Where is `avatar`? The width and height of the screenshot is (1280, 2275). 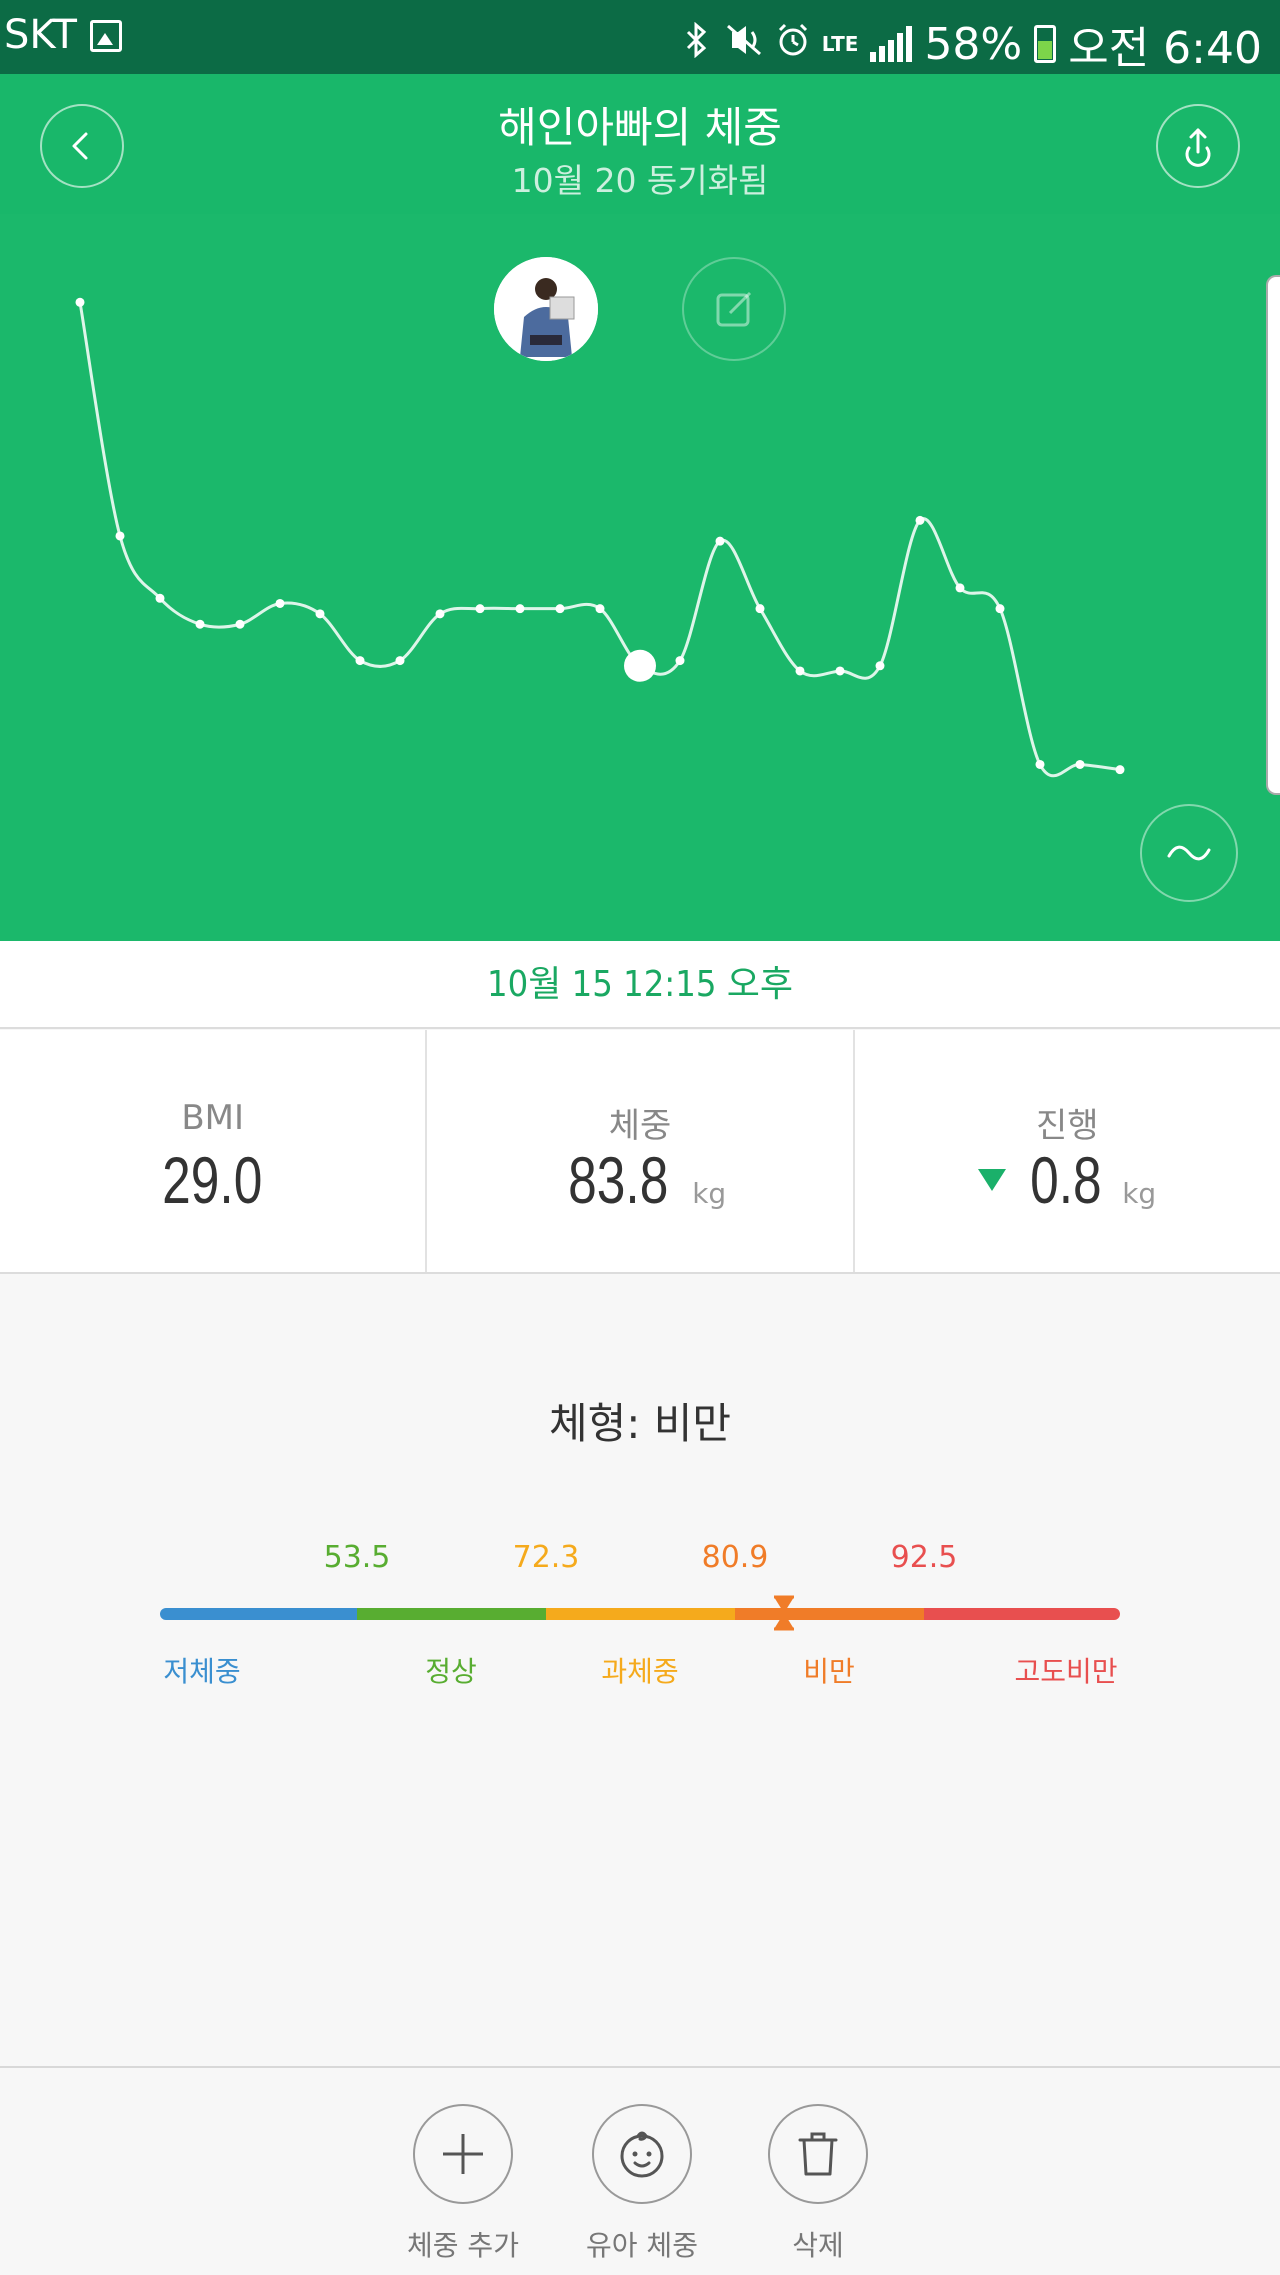 avatar is located at coordinates (546, 309).